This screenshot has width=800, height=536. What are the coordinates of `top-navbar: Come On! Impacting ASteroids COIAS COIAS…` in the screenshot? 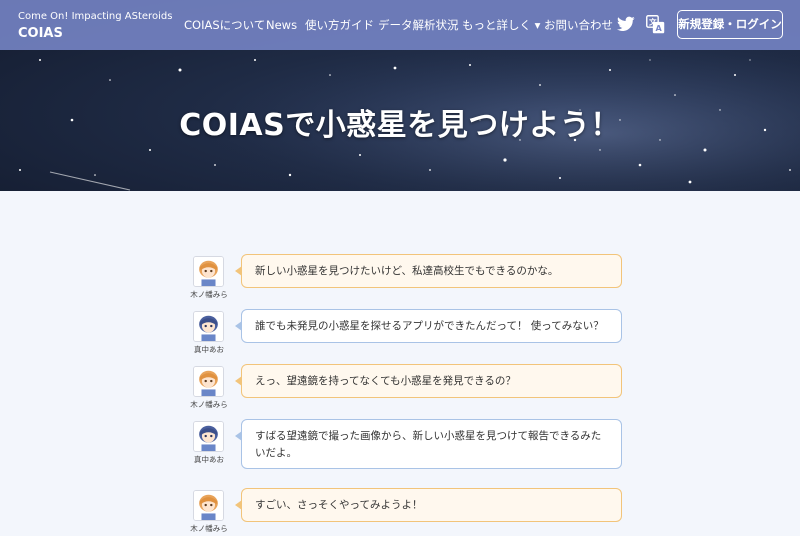 It's located at (400, 25).